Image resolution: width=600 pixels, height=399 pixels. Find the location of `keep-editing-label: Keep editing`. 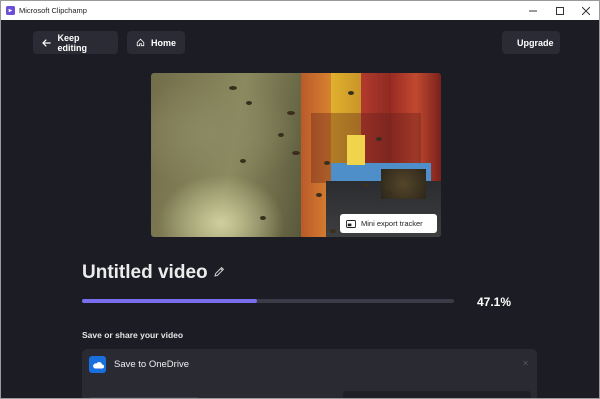

keep-editing-label: Keep editing is located at coordinates (72, 42).